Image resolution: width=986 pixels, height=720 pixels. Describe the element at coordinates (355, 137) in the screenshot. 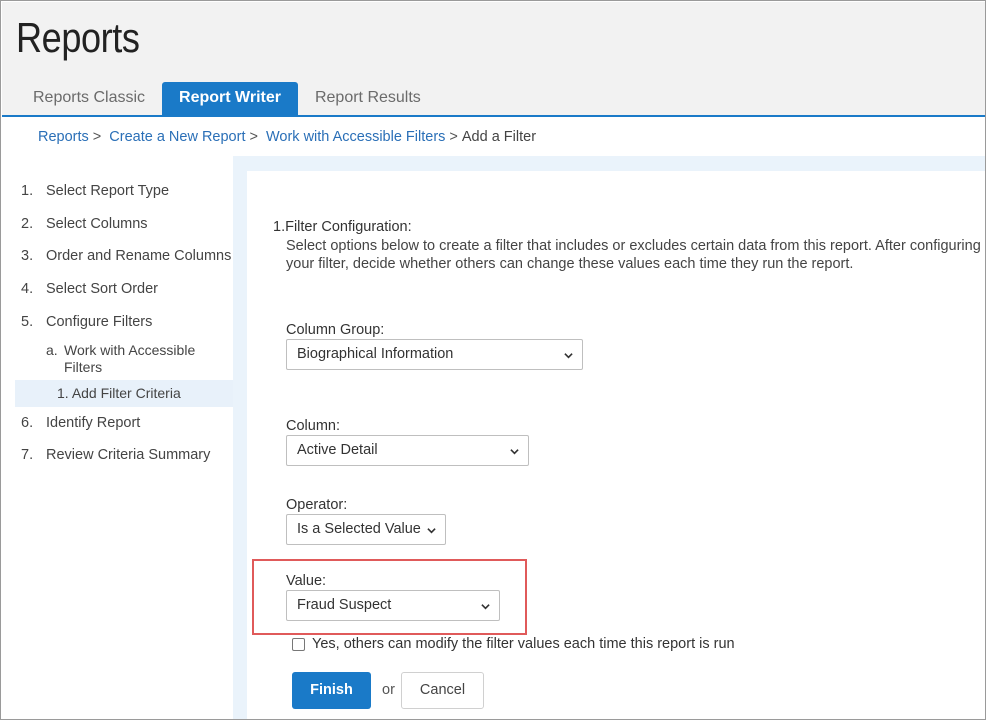

I see `breadcrumb-accessible-filters: Work with Accessible Filters` at that location.